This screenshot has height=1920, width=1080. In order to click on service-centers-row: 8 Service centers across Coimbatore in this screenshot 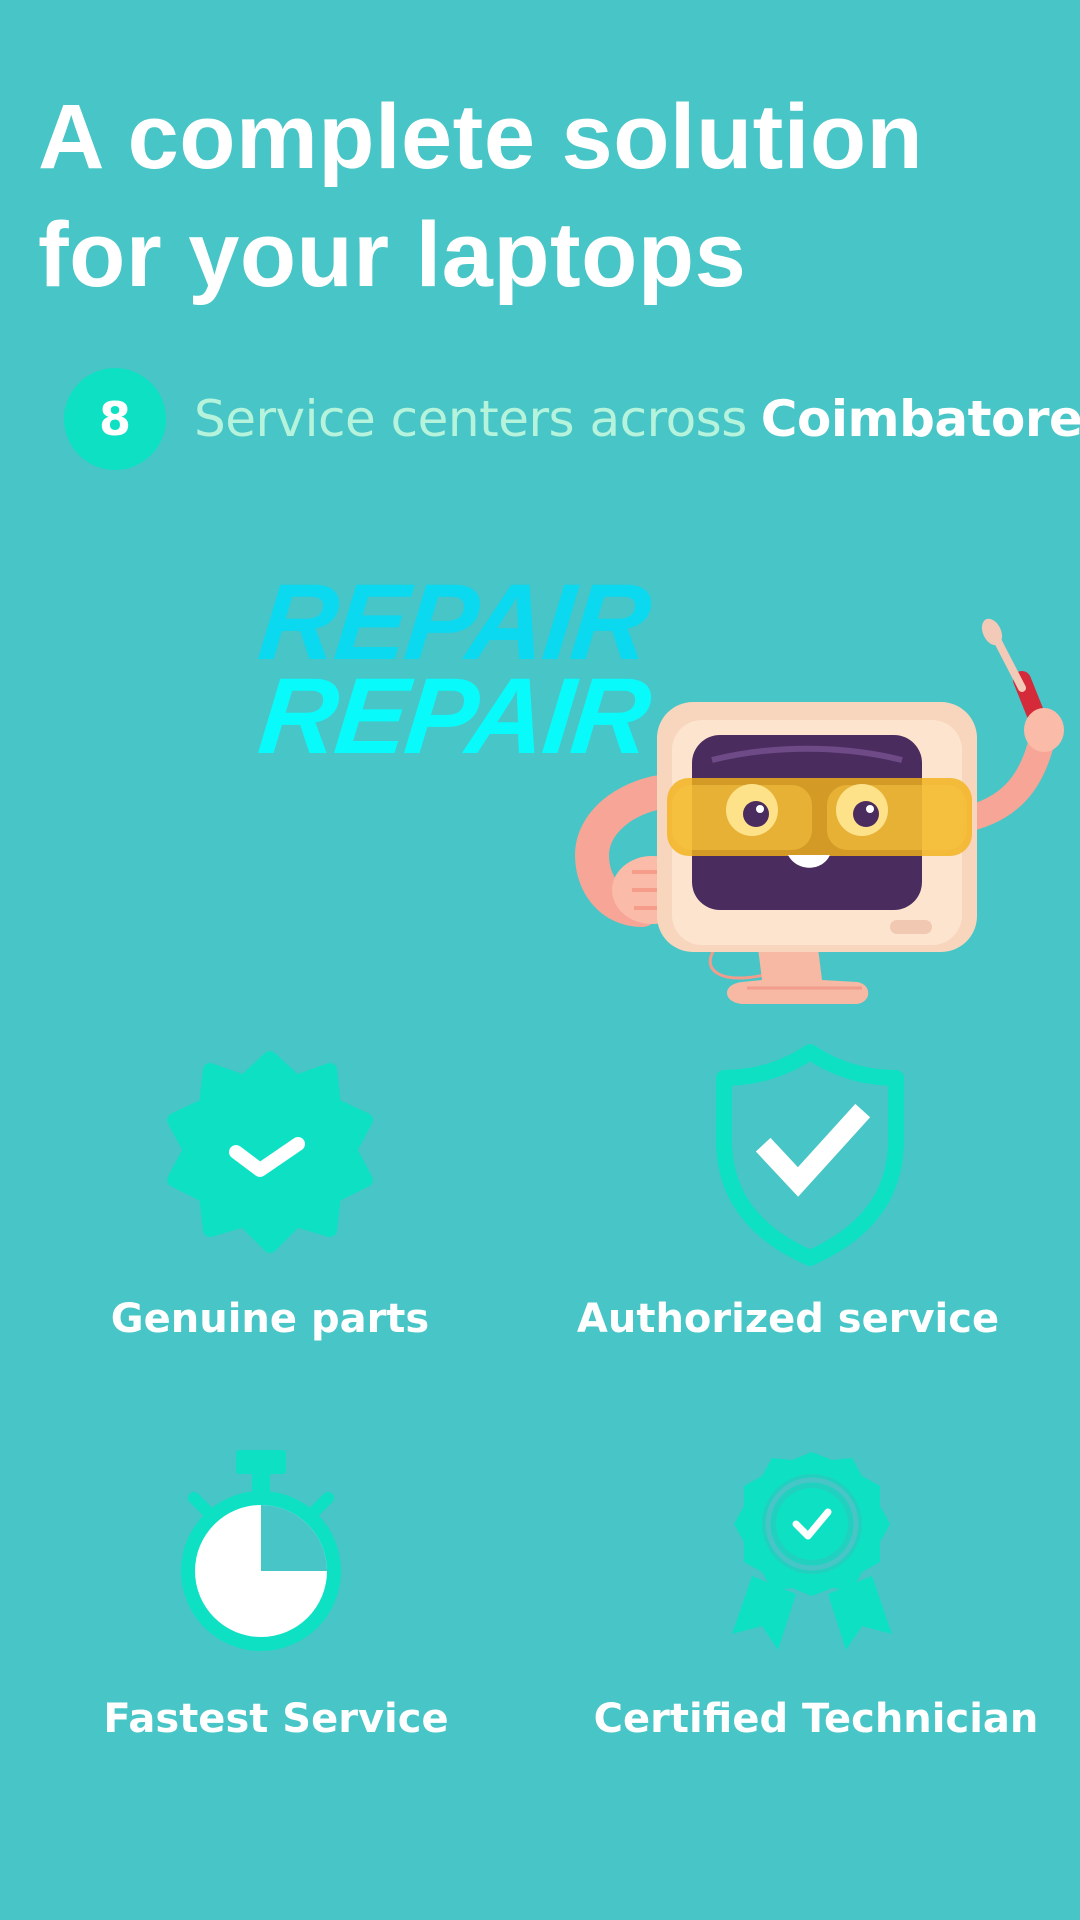, I will do `click(572, 419)`.